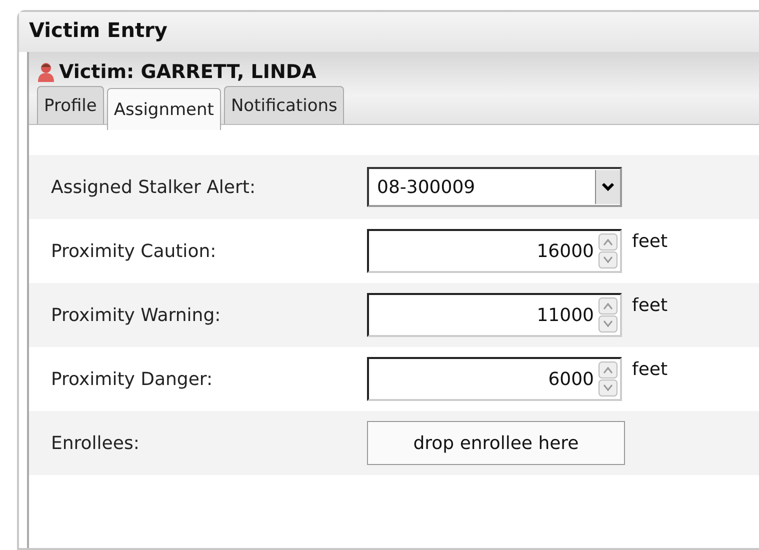 The height and width of the screenshot is (550, 759). What do you see at coordinates (95, 443) in the screenshot?
I see `field-label: Enrollees:` at bounding box center [95, 443].